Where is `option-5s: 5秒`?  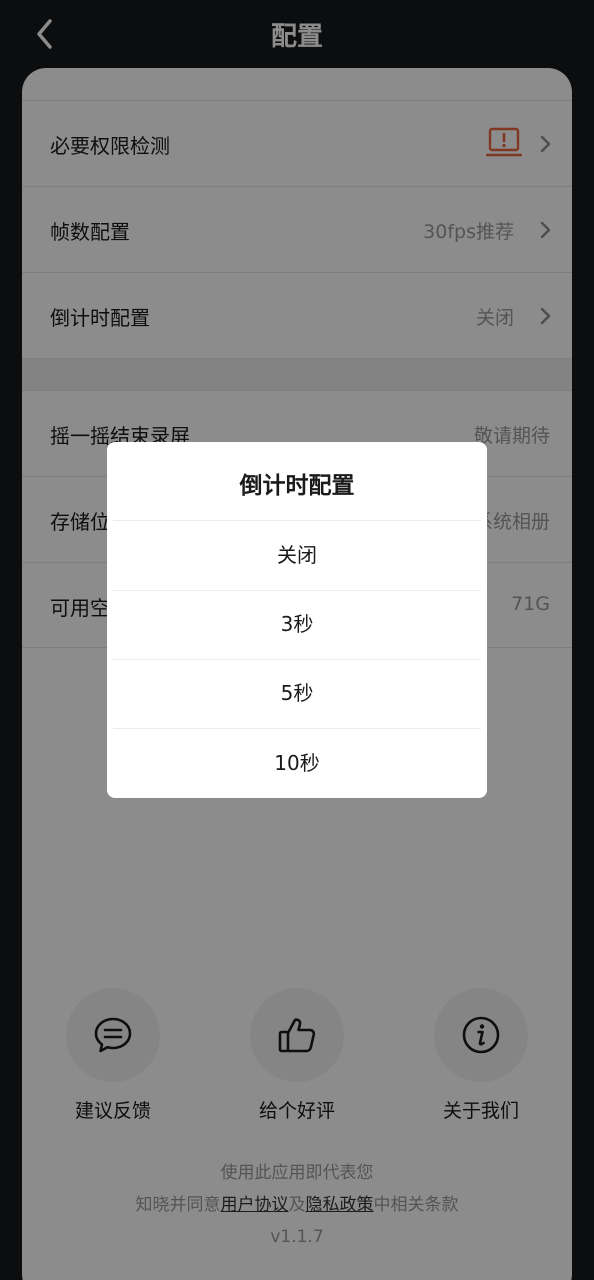
option-5s: 5秒 is located at coordinates (297, 693).